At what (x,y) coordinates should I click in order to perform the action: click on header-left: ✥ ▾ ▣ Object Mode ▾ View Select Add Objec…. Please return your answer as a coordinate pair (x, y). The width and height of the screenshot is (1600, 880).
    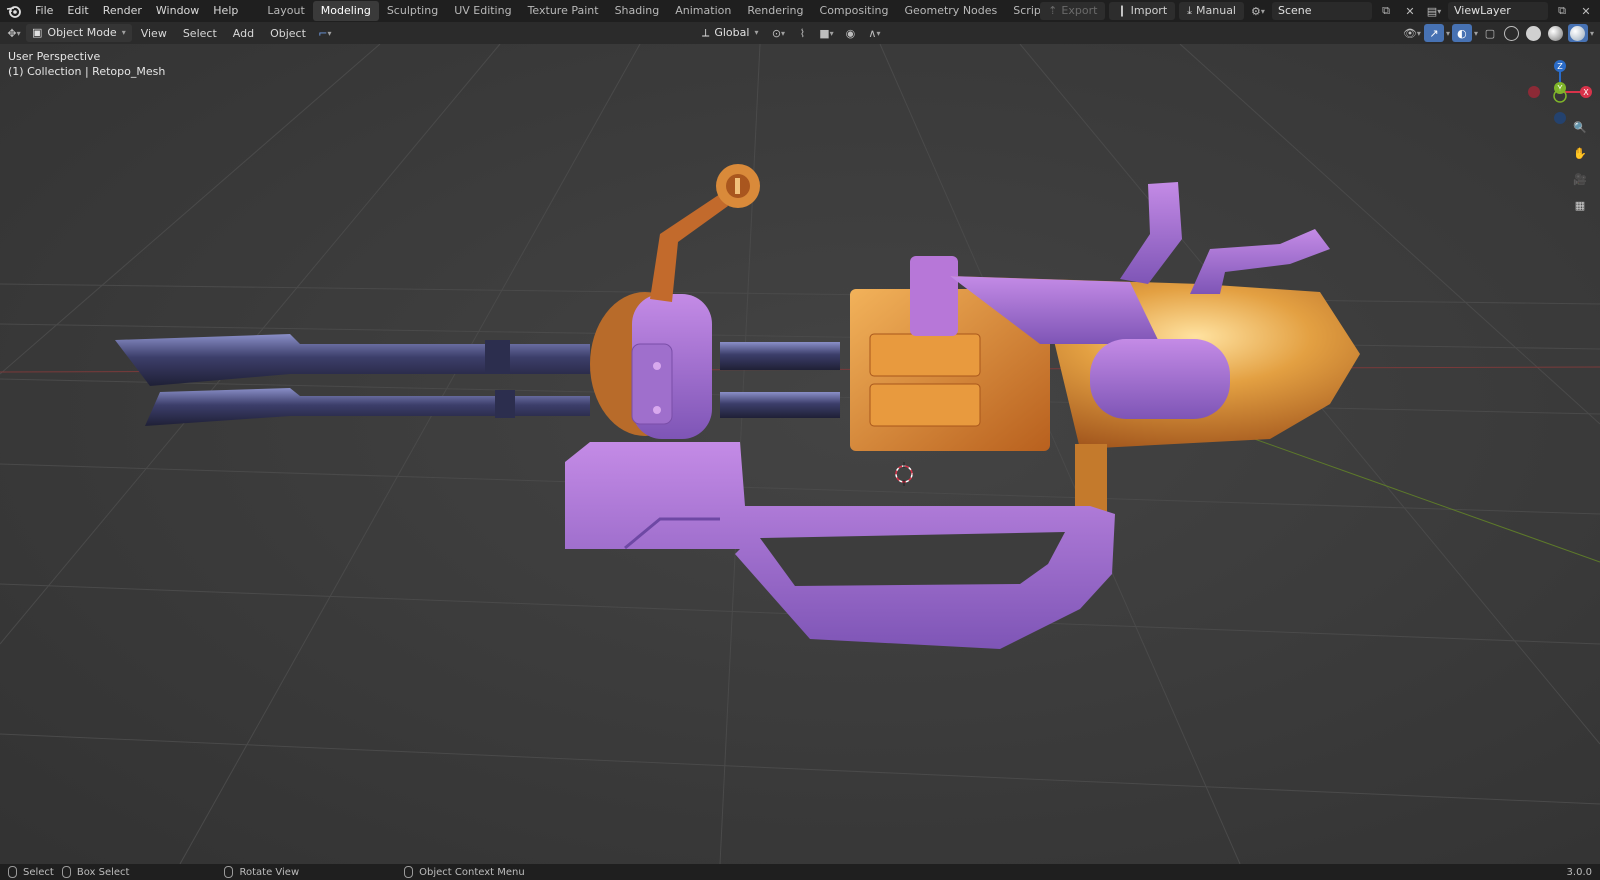
    Looking at the image, I should click on (167, 33).